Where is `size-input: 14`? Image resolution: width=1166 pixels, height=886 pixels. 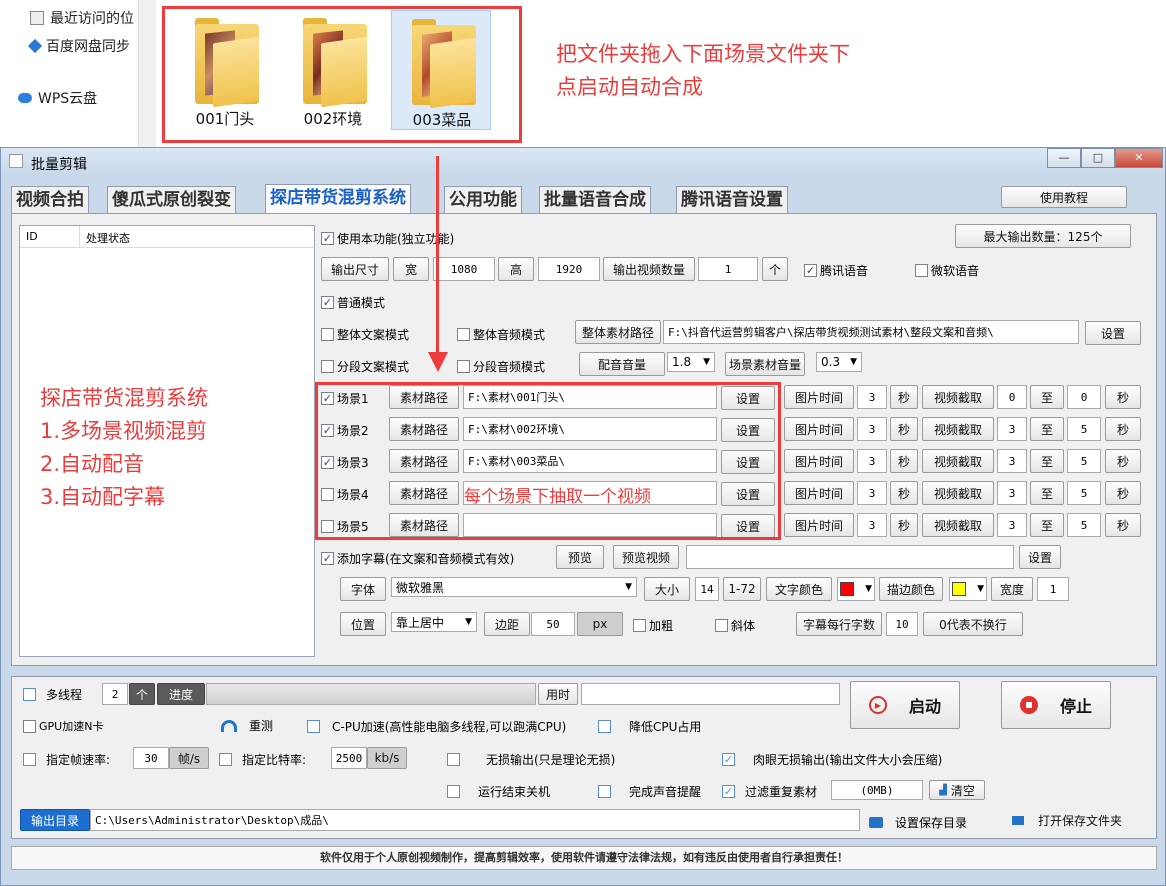 size-input: 14 is located at coordinates (707, 589).